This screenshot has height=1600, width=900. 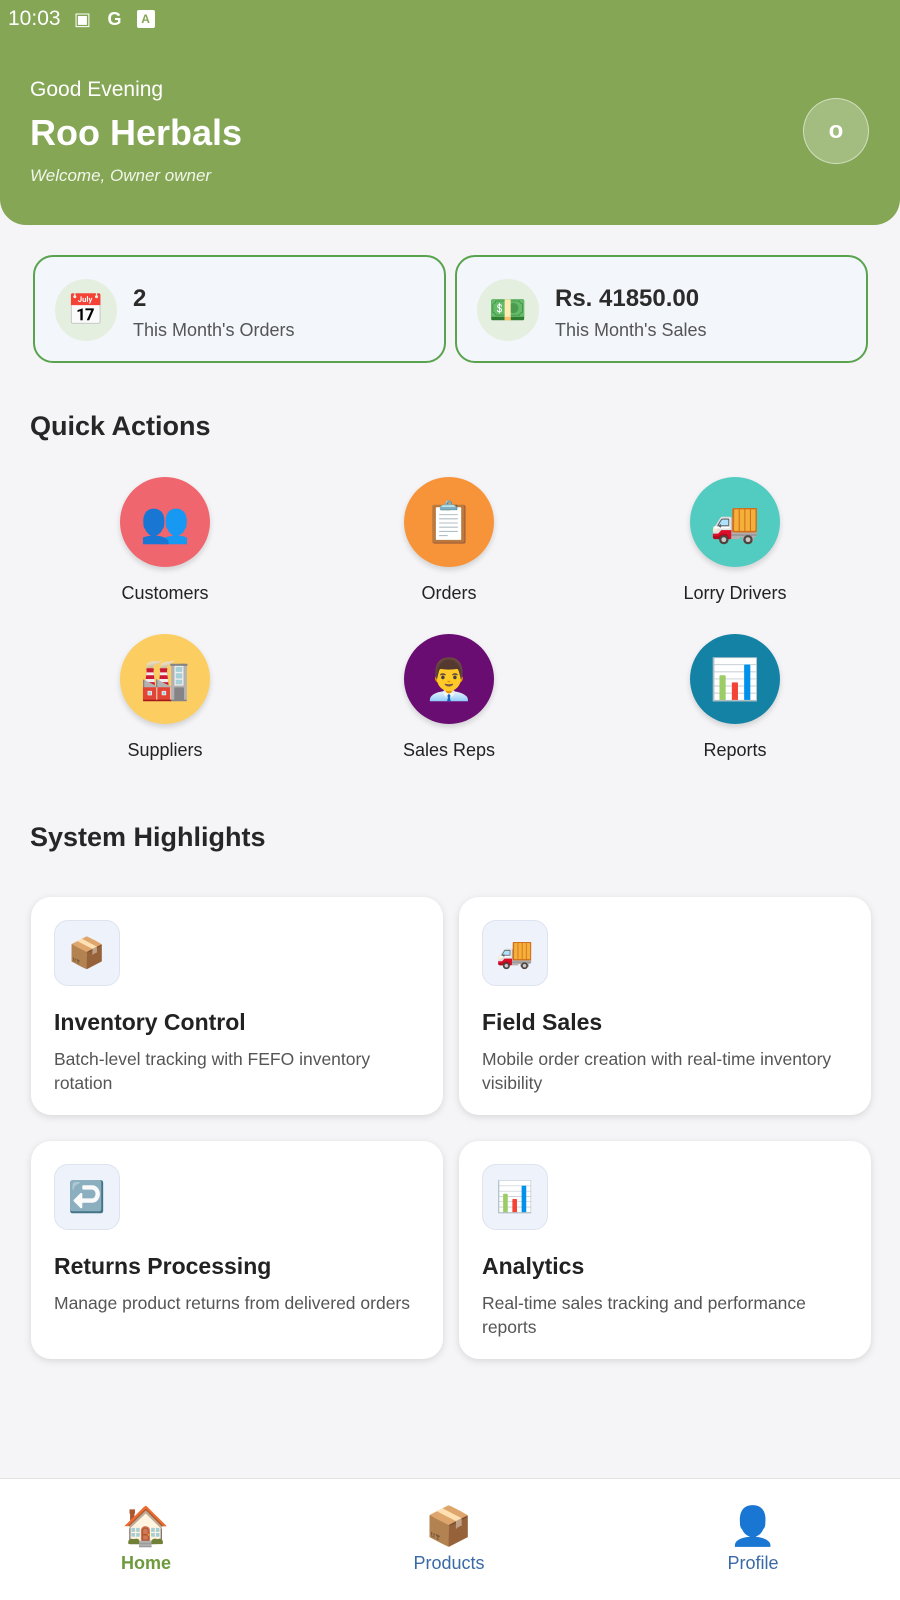 What do you see at coordinates (449, 750) in the screenshot?
I see `action-label: Sales Reps` at bounding box center [449, 750].